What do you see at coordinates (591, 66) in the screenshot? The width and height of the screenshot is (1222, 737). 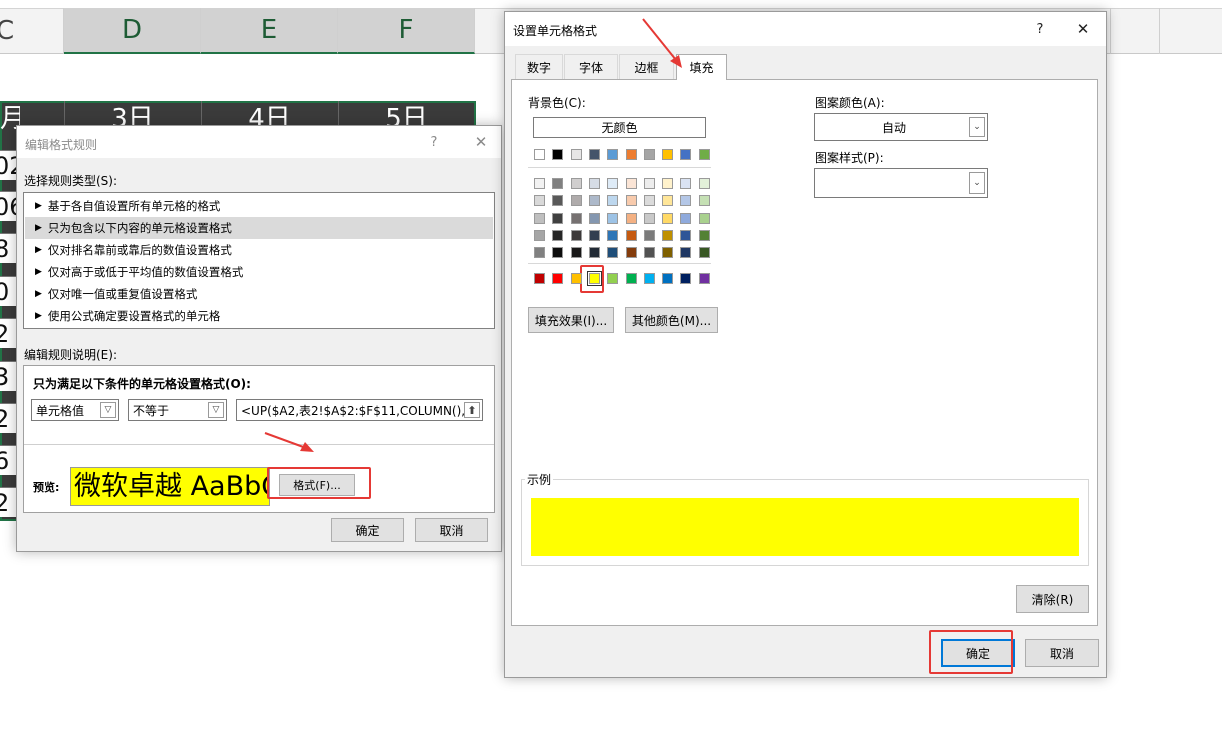 I see `tab-font: 字体` at bounding box center [591, 66].